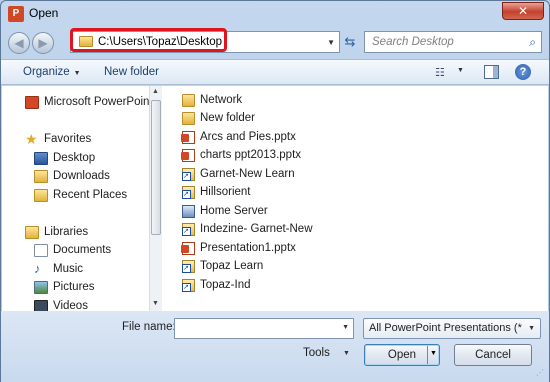 This screenshot has height=382, width=550. I want to click on tools-dropdown-icon: ▼, so click(346, 353).